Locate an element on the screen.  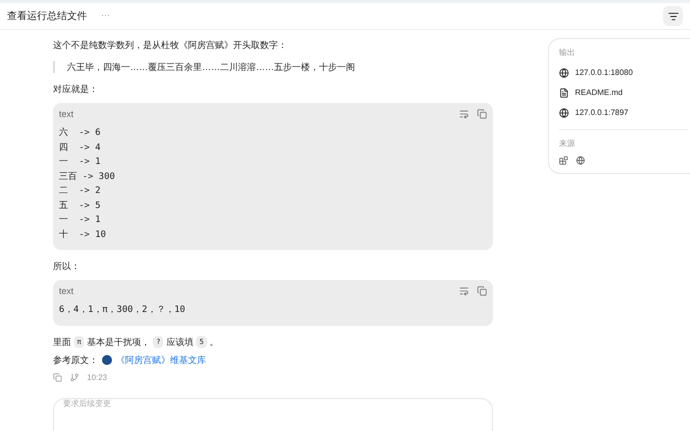
file-icon is located at coordinates (564, 93).